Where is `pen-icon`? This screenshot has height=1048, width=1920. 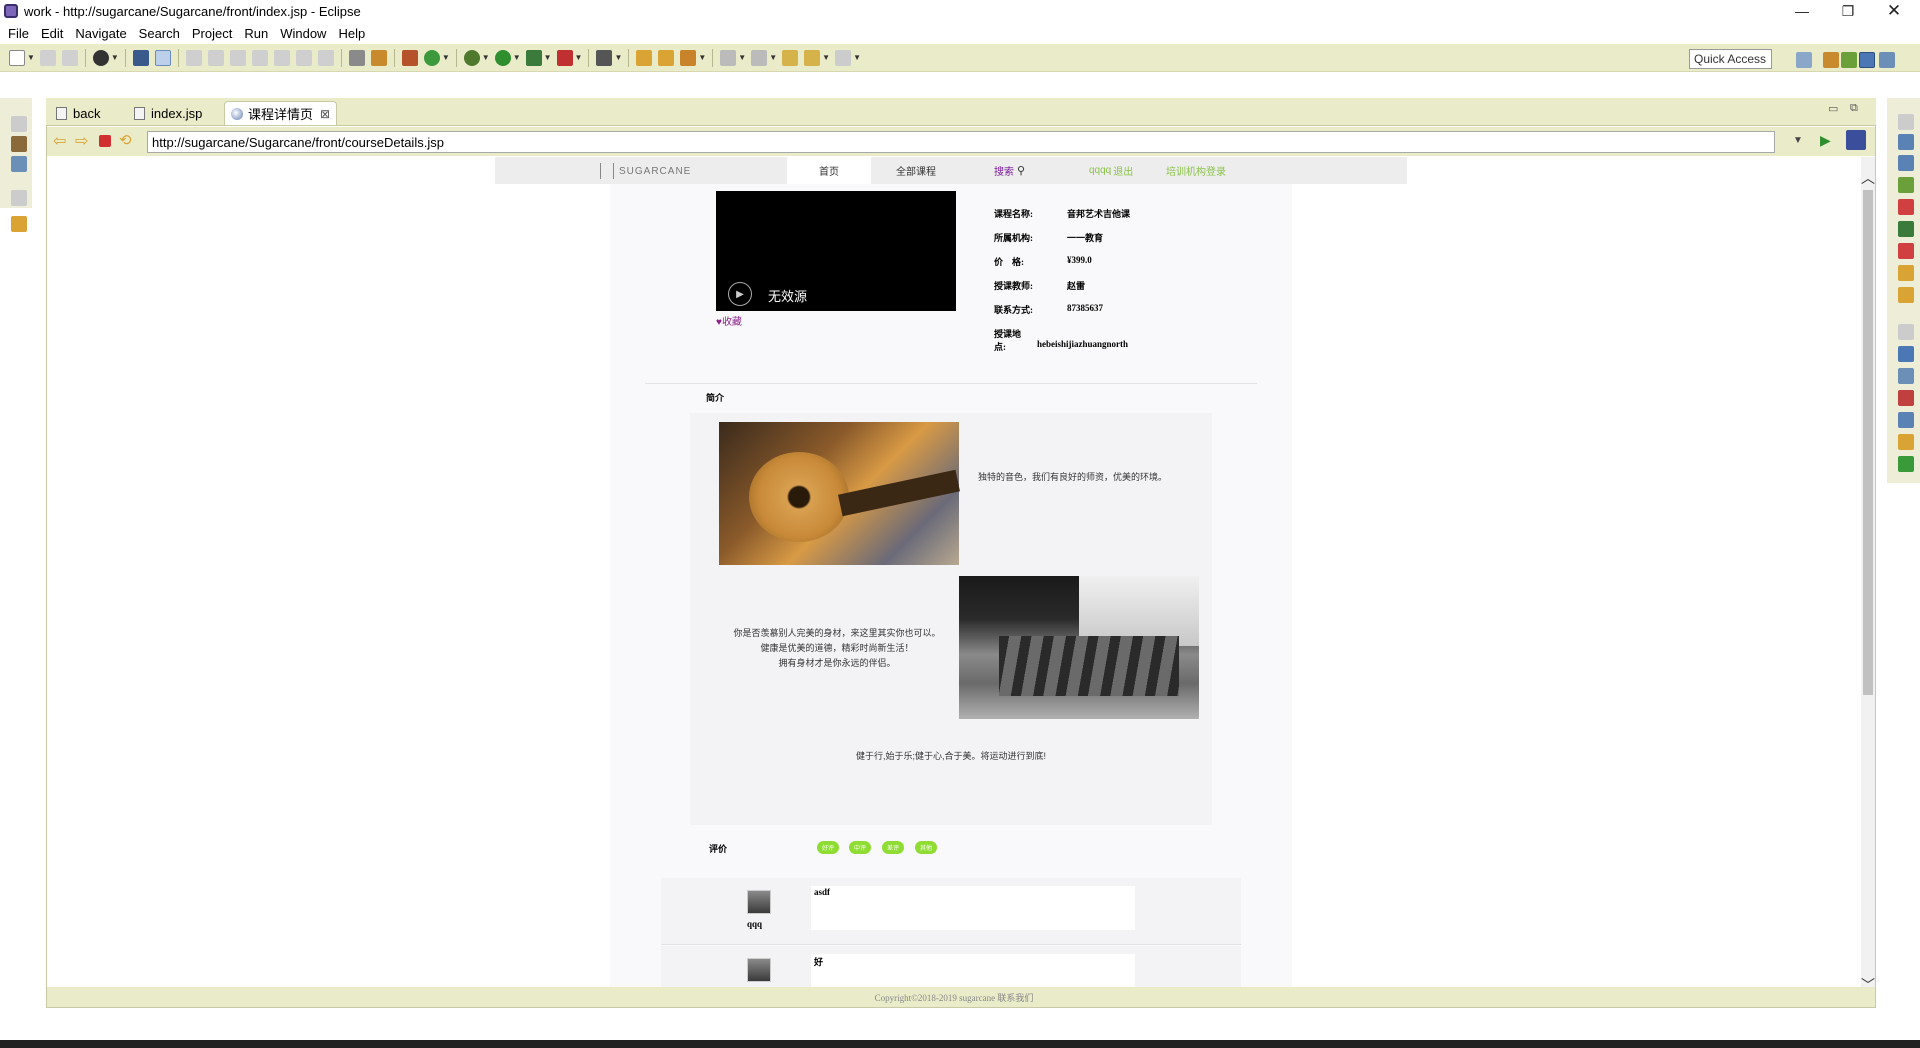
pen-icon is located at coordinates (688, 57).